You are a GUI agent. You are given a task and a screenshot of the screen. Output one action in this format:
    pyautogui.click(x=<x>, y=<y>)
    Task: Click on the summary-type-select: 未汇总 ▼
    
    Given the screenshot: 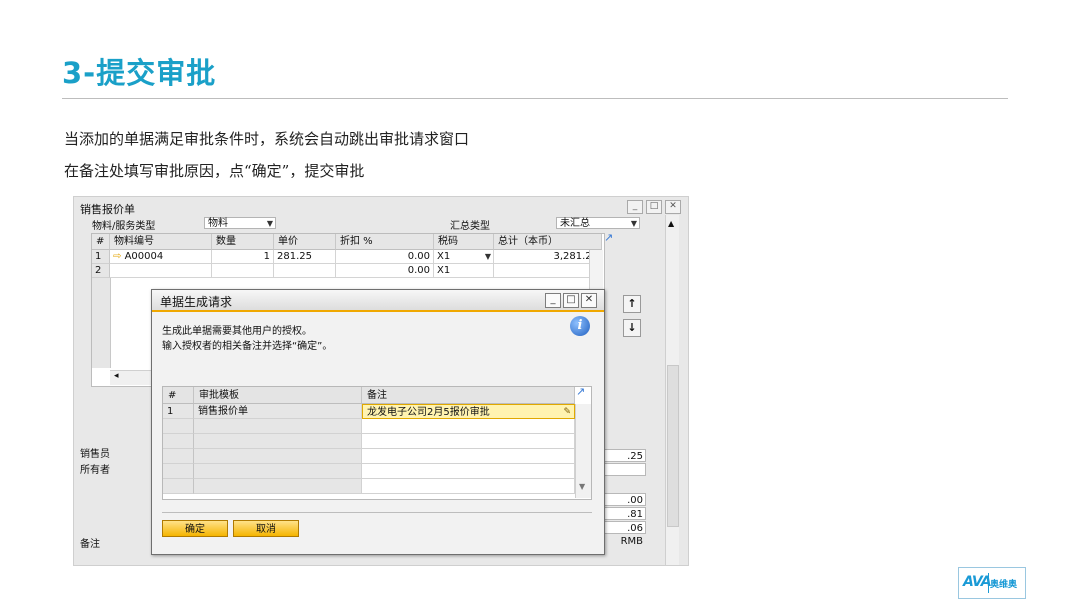 What is the action you would take?
    pyautogui.click(x=598, y=223)
    